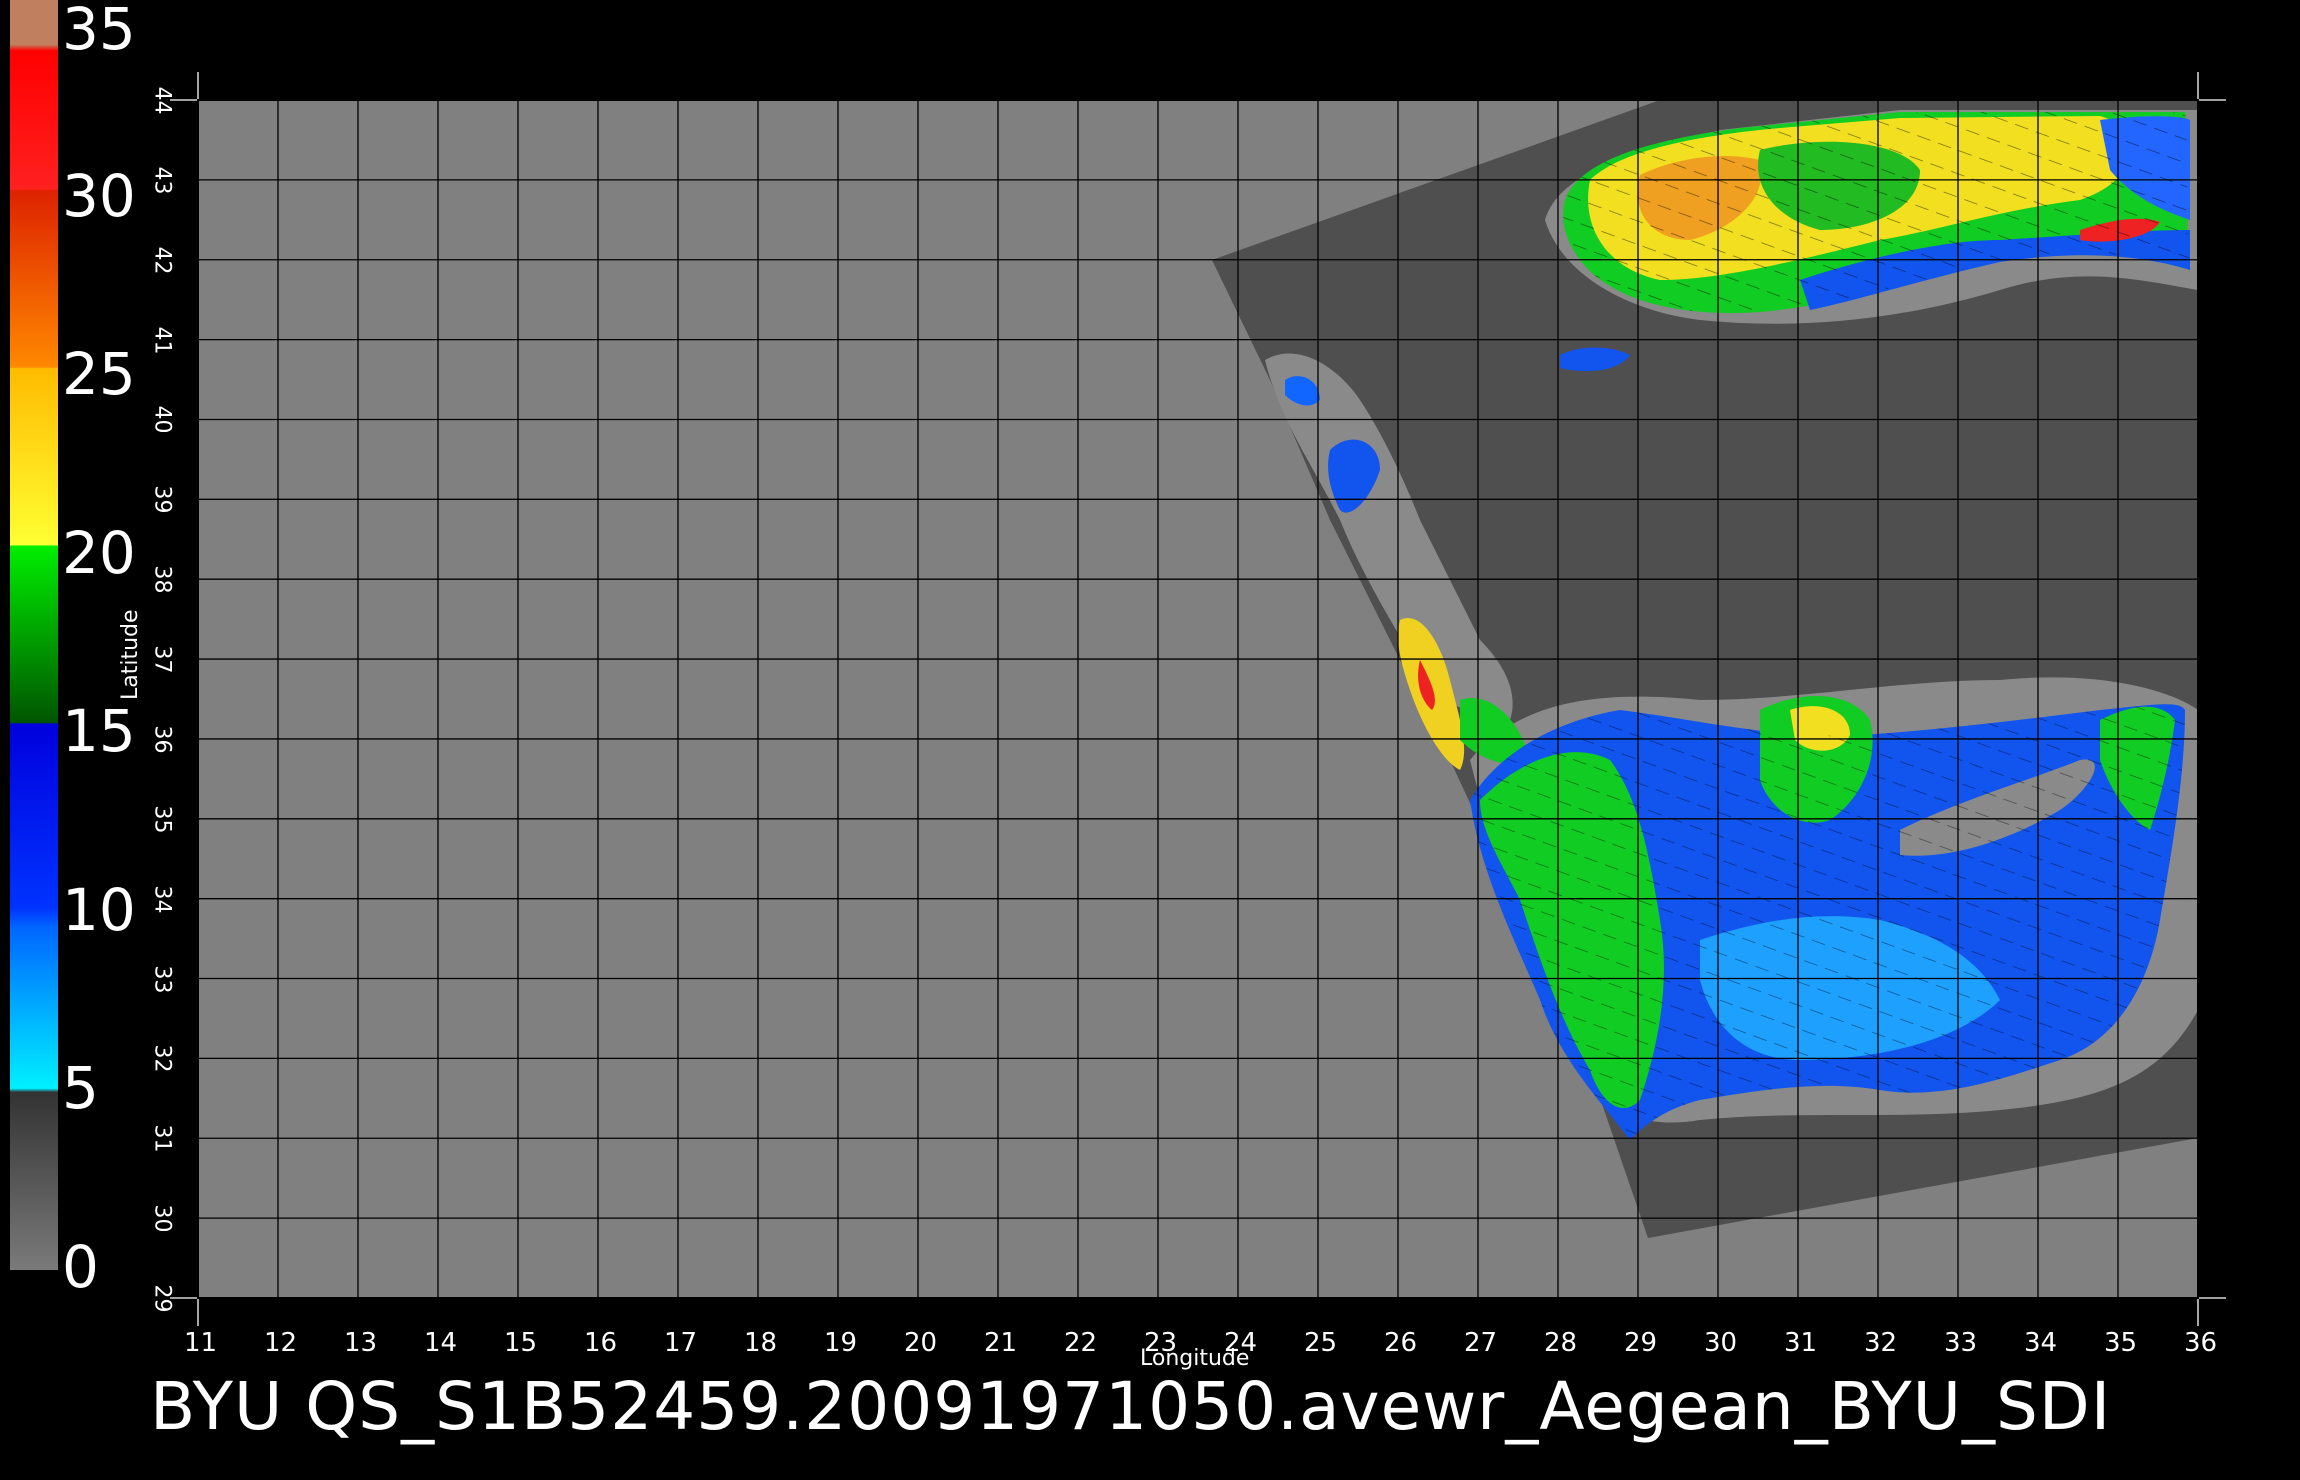  I want to click on y-tick-label: 33, so click(162, 979).